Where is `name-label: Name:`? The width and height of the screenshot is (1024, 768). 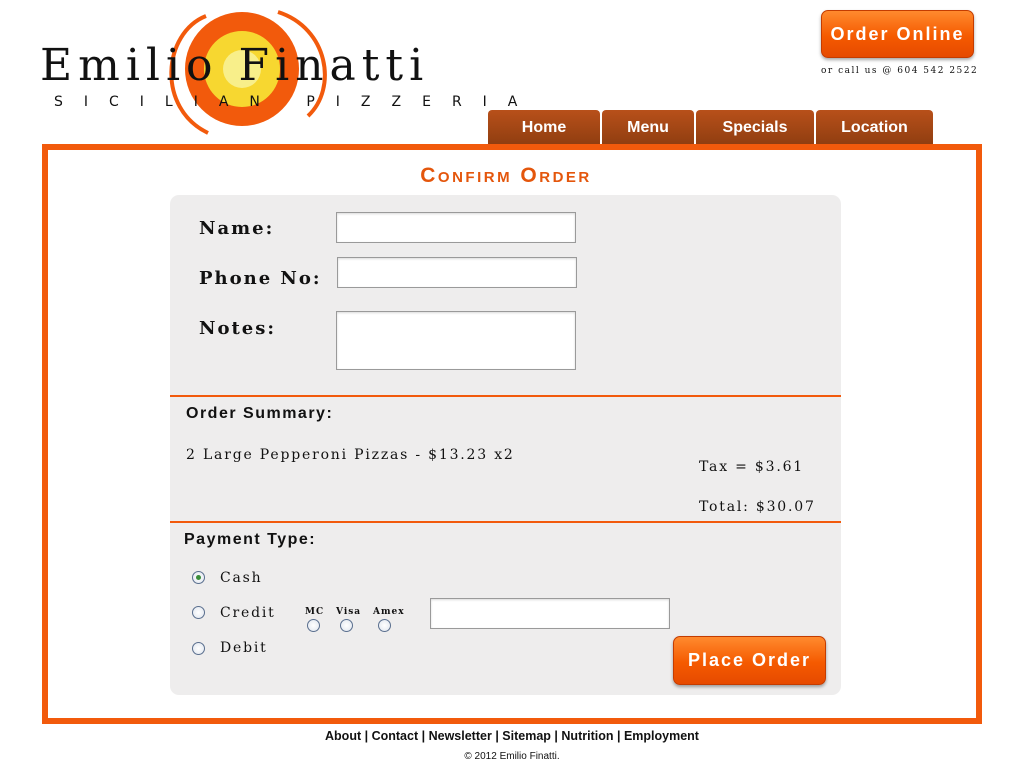 name-label: Name: is located at coordinates (237, 228).